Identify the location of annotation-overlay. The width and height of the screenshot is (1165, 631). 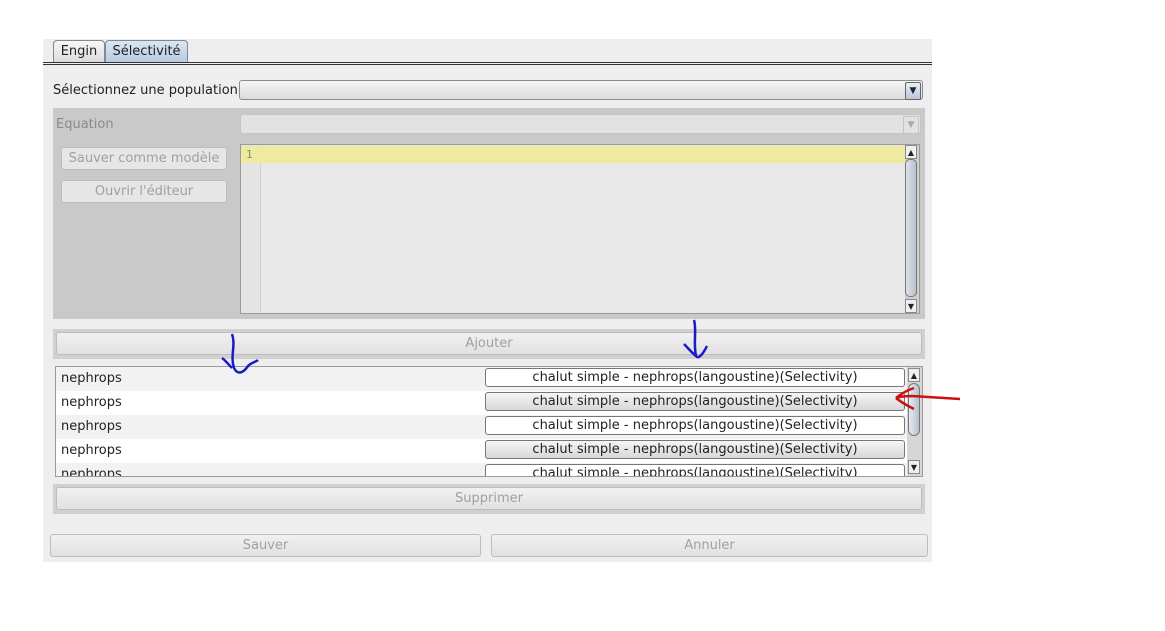
(591, 365).